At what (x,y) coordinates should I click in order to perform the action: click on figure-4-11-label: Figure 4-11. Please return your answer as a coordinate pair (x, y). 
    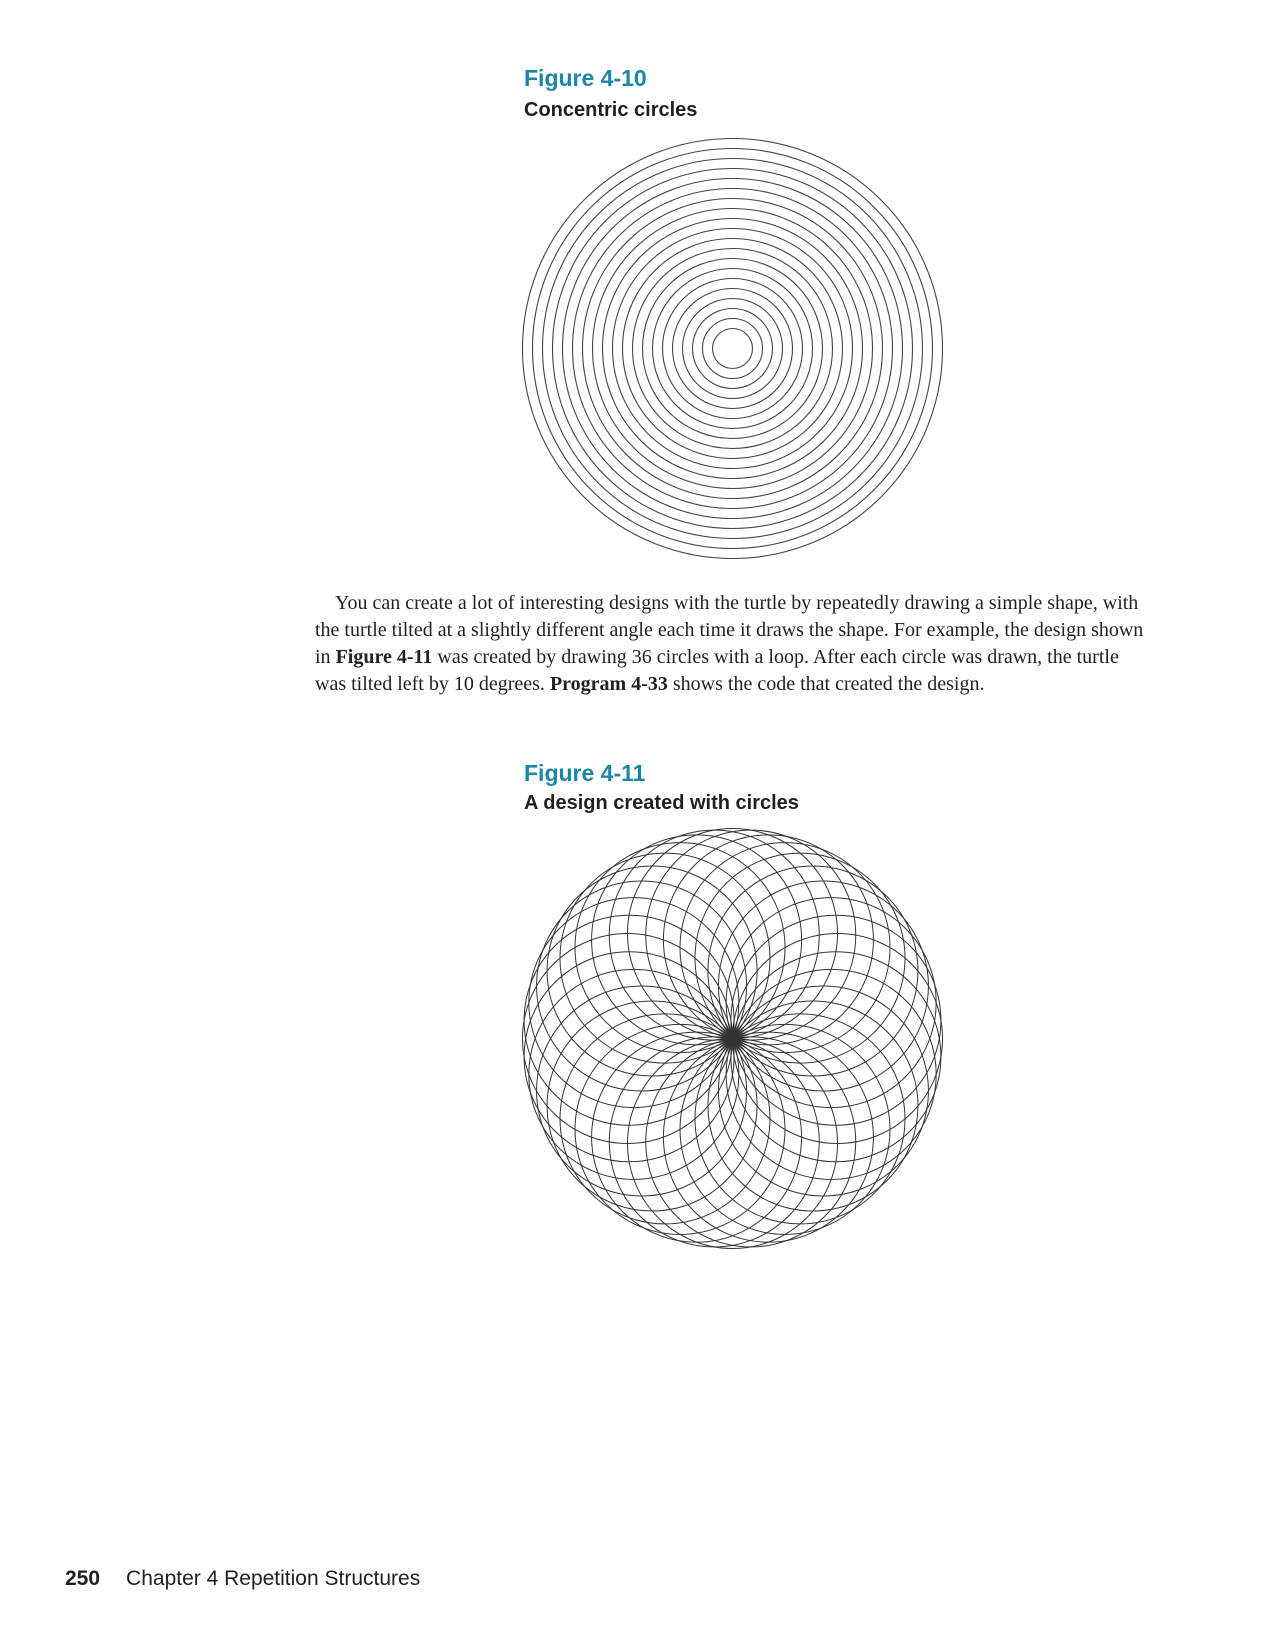
    Looking at the image, I should click on (585, 773).